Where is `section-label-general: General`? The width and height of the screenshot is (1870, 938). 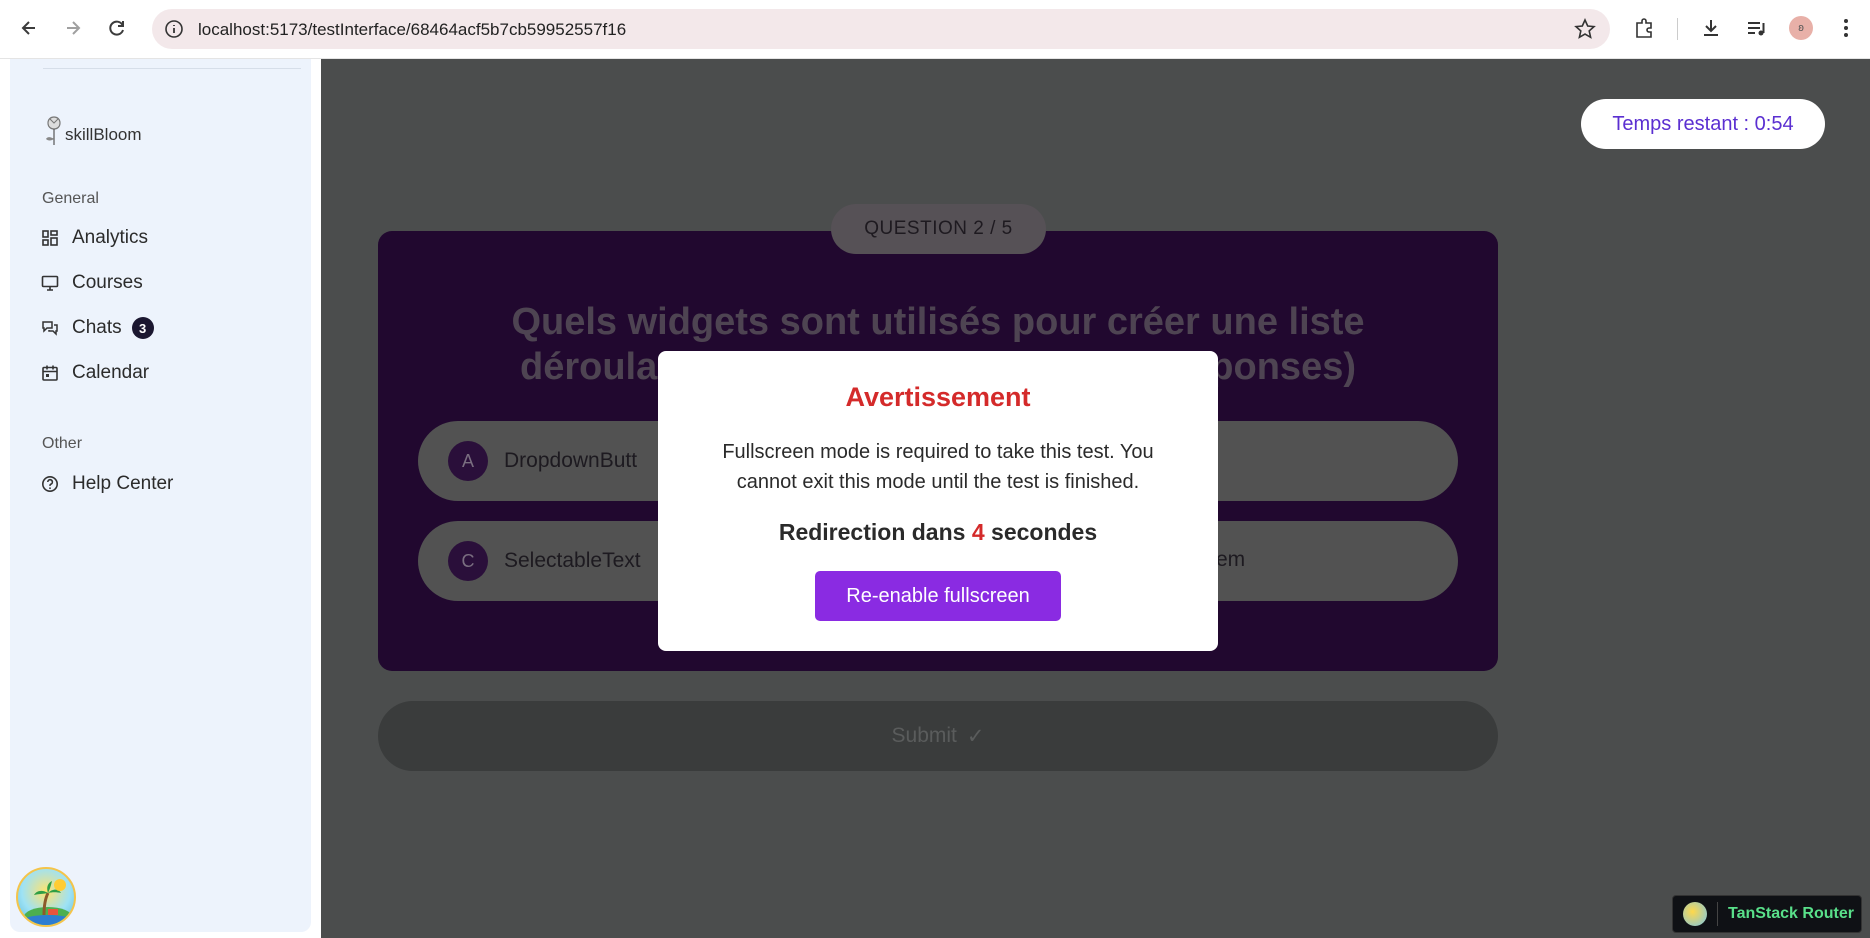
section-label-general: General is located at coordinates (70, 198).